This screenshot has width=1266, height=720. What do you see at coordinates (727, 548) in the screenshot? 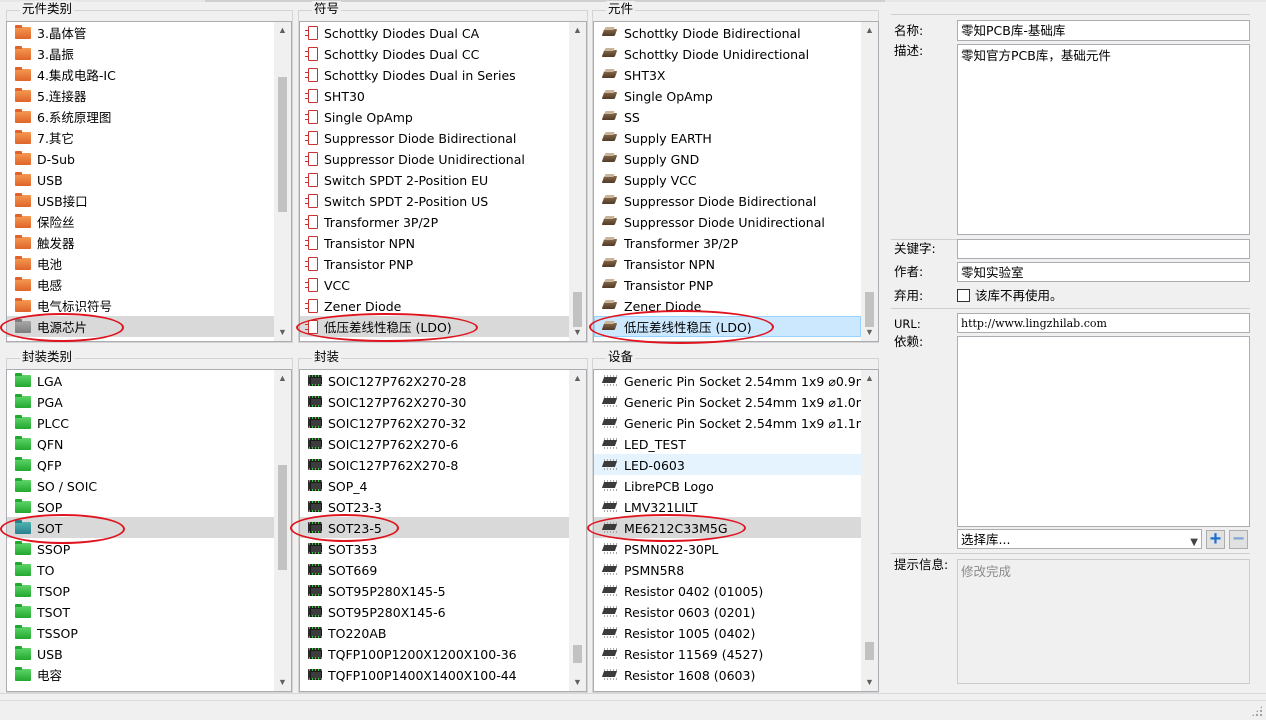
I see `list-item: PSMN022-30PL` at bounding box center [727, 548].